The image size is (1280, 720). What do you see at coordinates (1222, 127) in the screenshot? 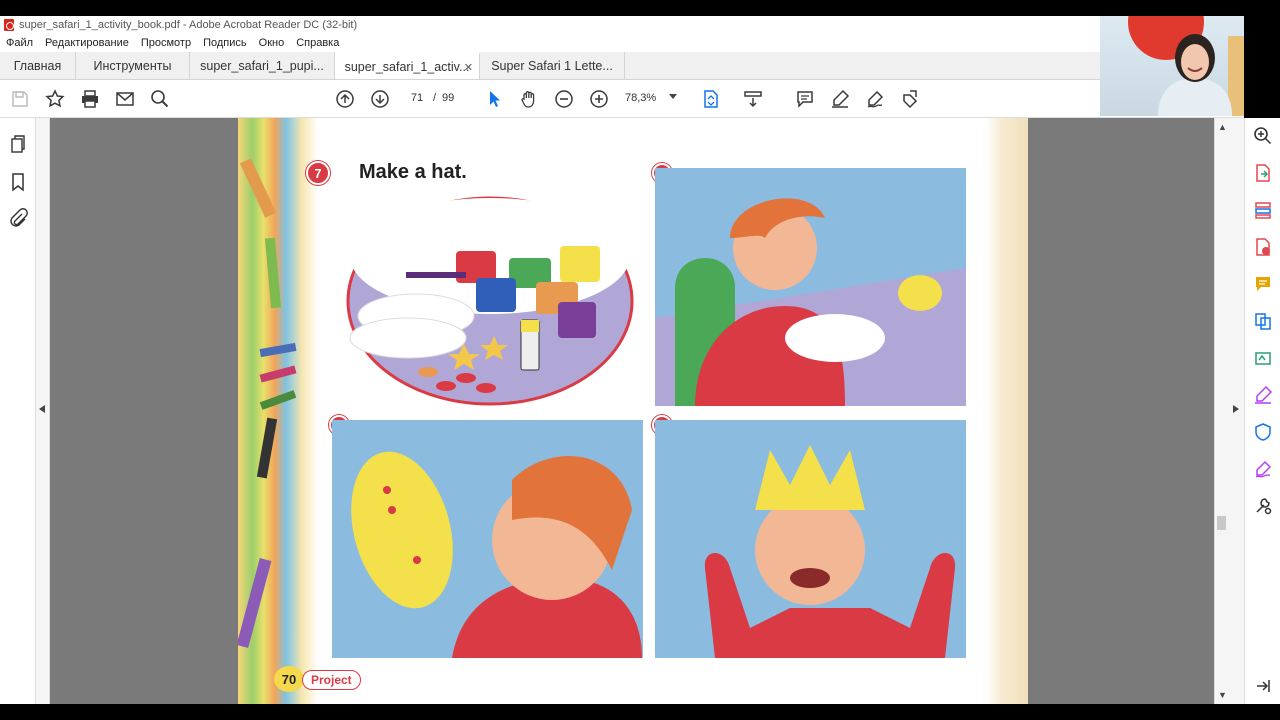
I see `scroll-up-icon: ▲` at bounding box center [1222, 127].